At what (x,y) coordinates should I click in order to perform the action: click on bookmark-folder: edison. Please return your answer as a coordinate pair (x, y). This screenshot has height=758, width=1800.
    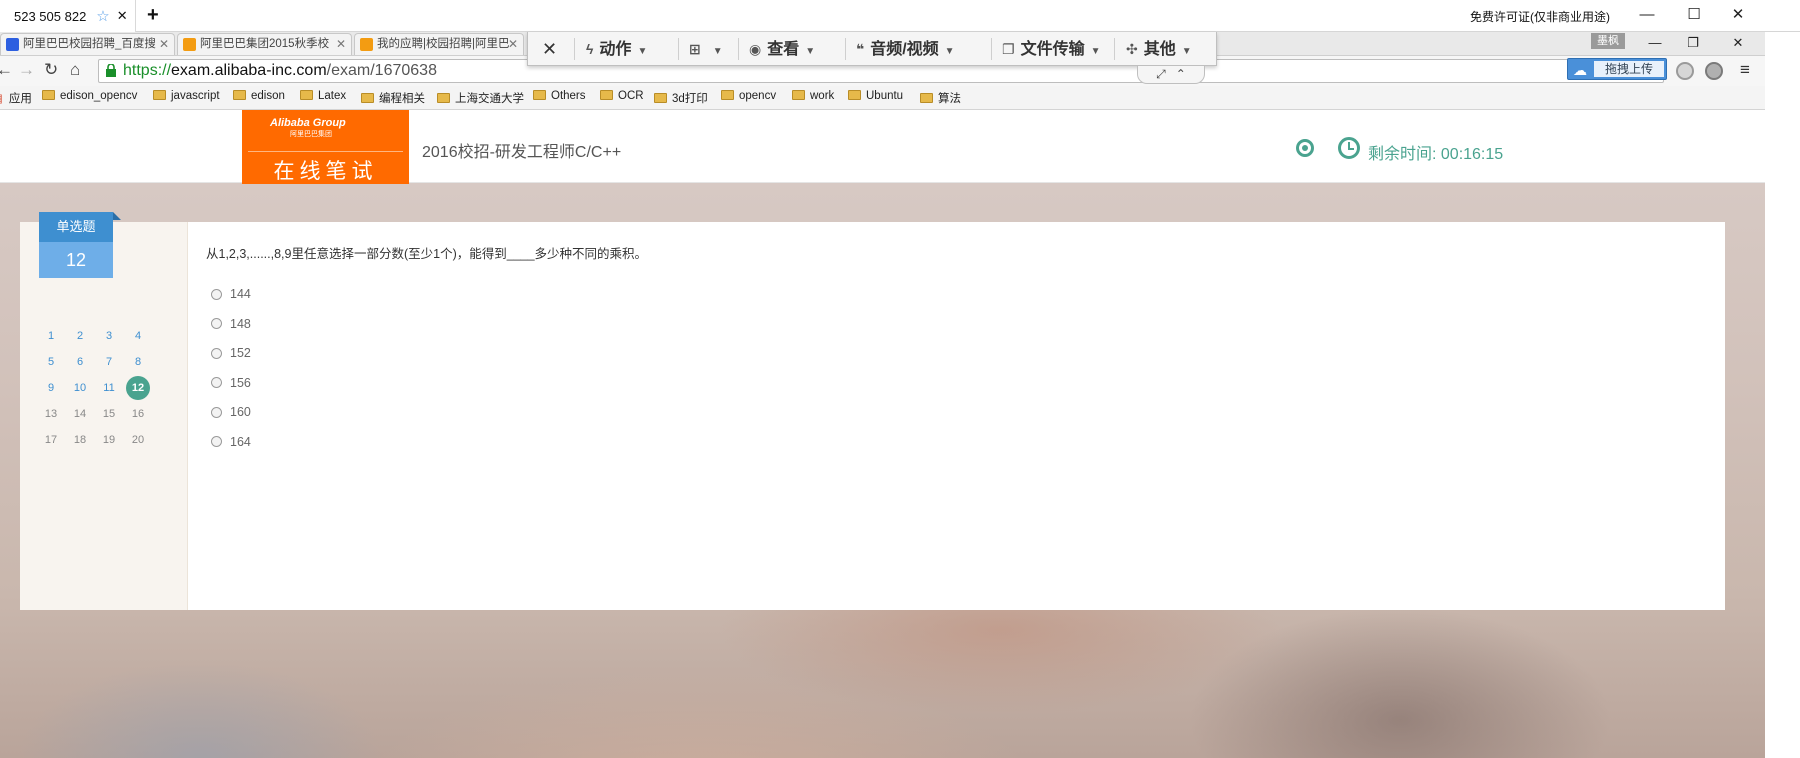
    Looking at the image, I should click on (259, 96).